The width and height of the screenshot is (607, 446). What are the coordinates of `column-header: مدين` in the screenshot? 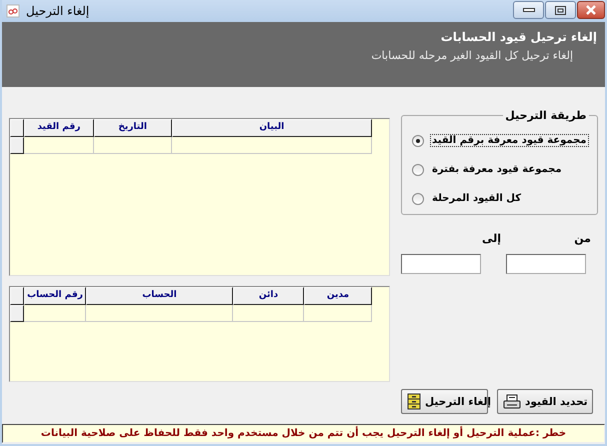 It's located at (338, 296).